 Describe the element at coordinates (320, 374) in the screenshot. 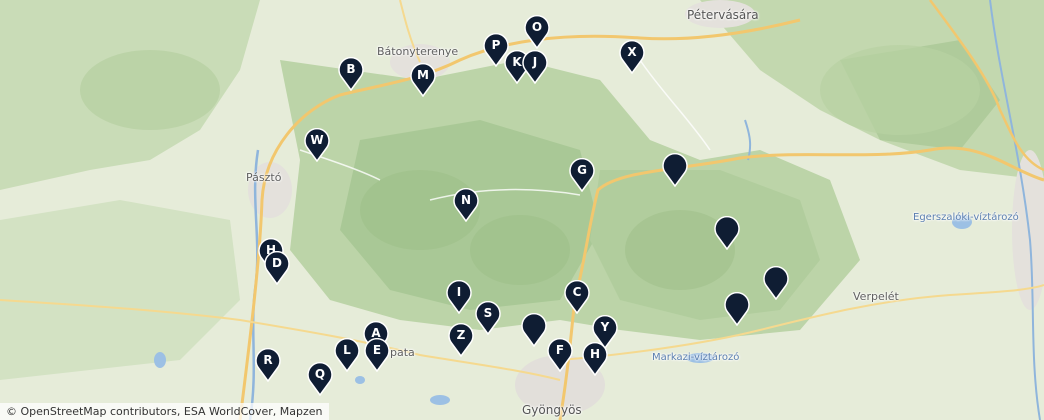

I see `marker-label: Q` at that location.